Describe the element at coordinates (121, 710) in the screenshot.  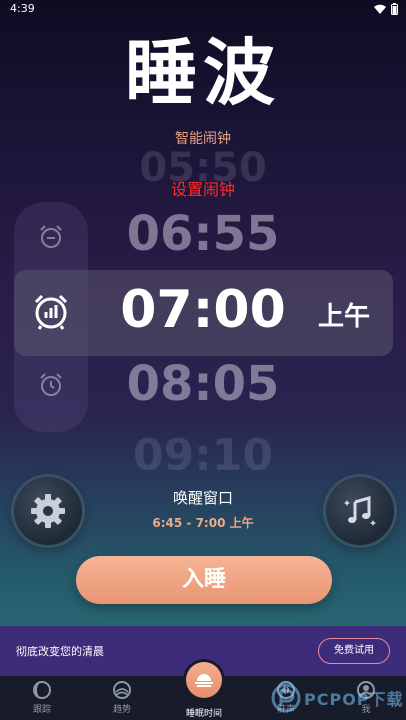
I see `nav-label-trend: 趋势` at that location.